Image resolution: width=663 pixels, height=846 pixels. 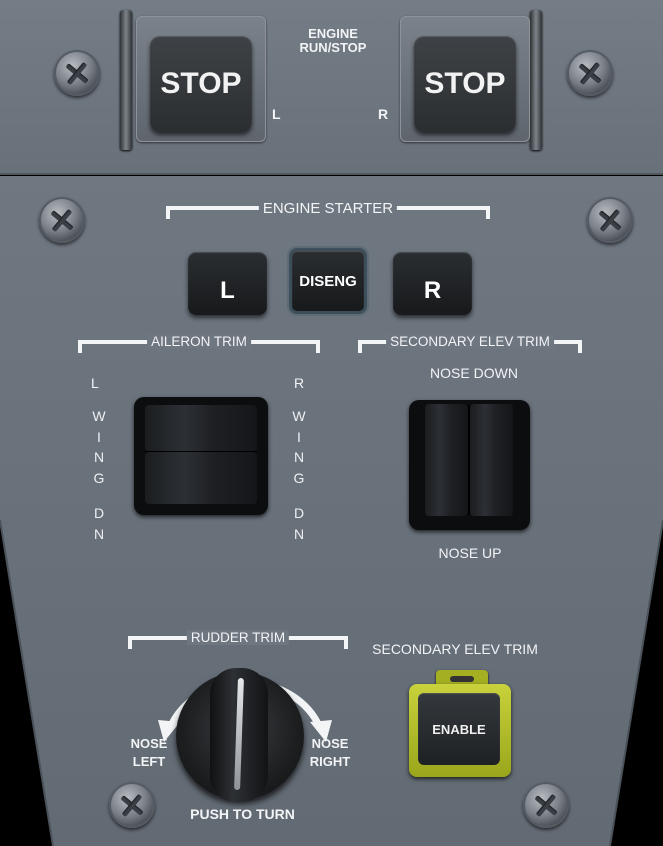 What do you see at coordinates (432, 283) in the screenshot?
I see `engine-starter-right-button: R` at bounding box center [432, 283].